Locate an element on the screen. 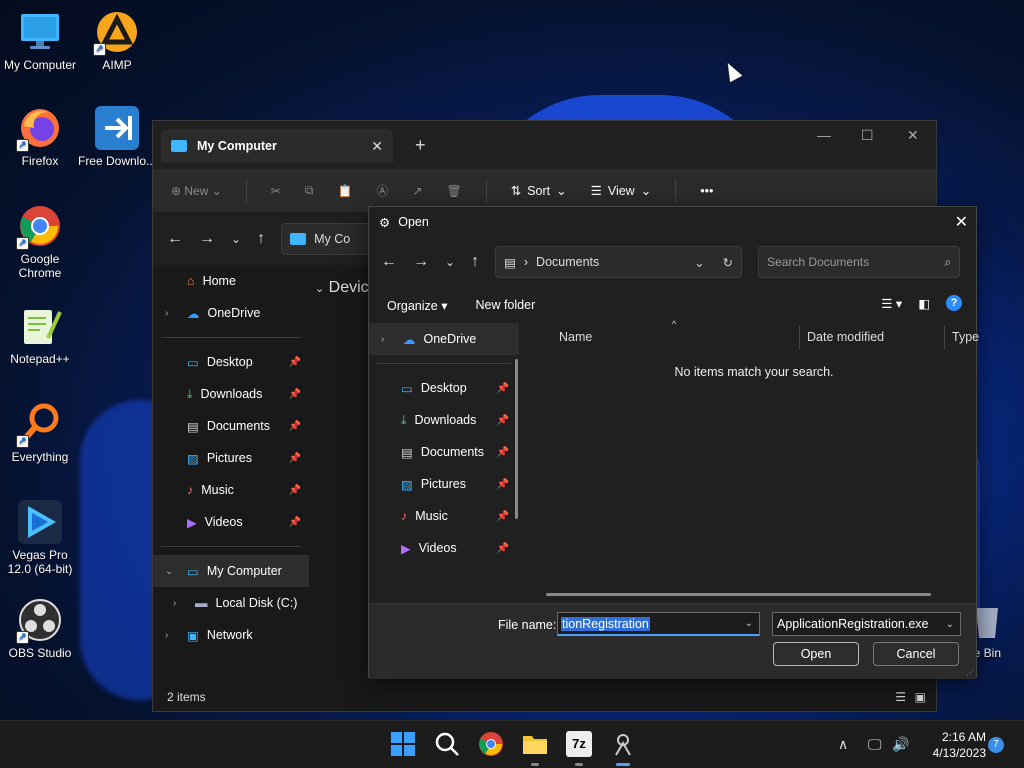  desktop-icon-vegas-pro: Vegas Pro 12.0 (64-bit) is located at coordinates (40, 538).